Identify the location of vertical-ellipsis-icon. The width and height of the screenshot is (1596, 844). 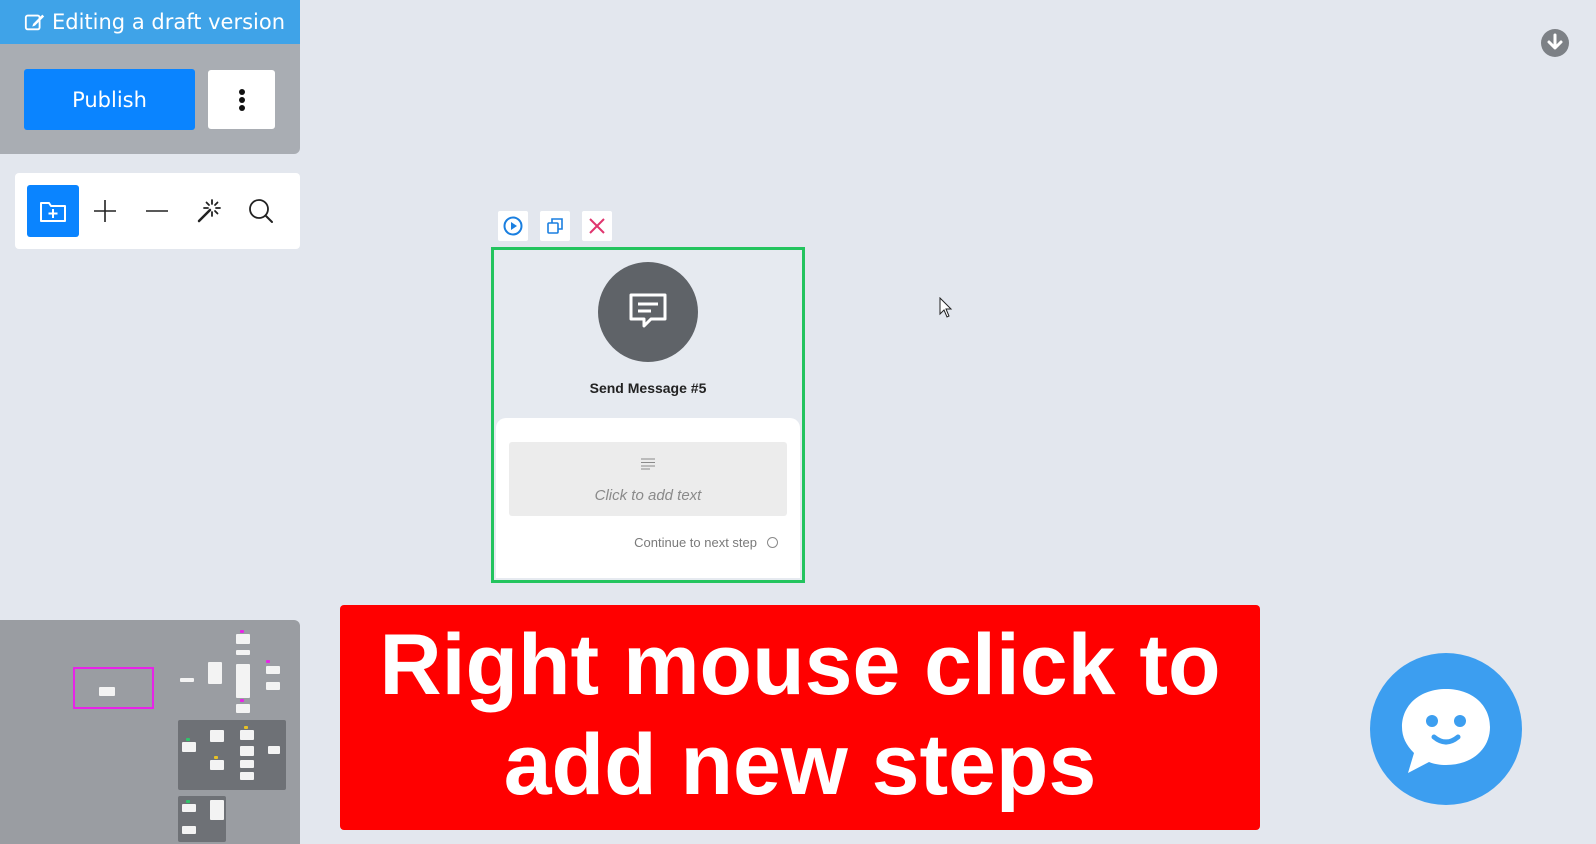
(241, 99).